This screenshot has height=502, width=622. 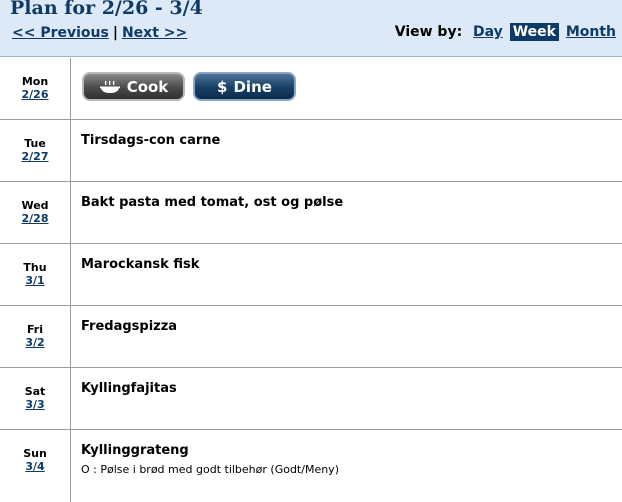 What do you see at coordinates (35, 466) in the screenshot?
I see `date-link: 3/4` at bounding box center [35, 466].